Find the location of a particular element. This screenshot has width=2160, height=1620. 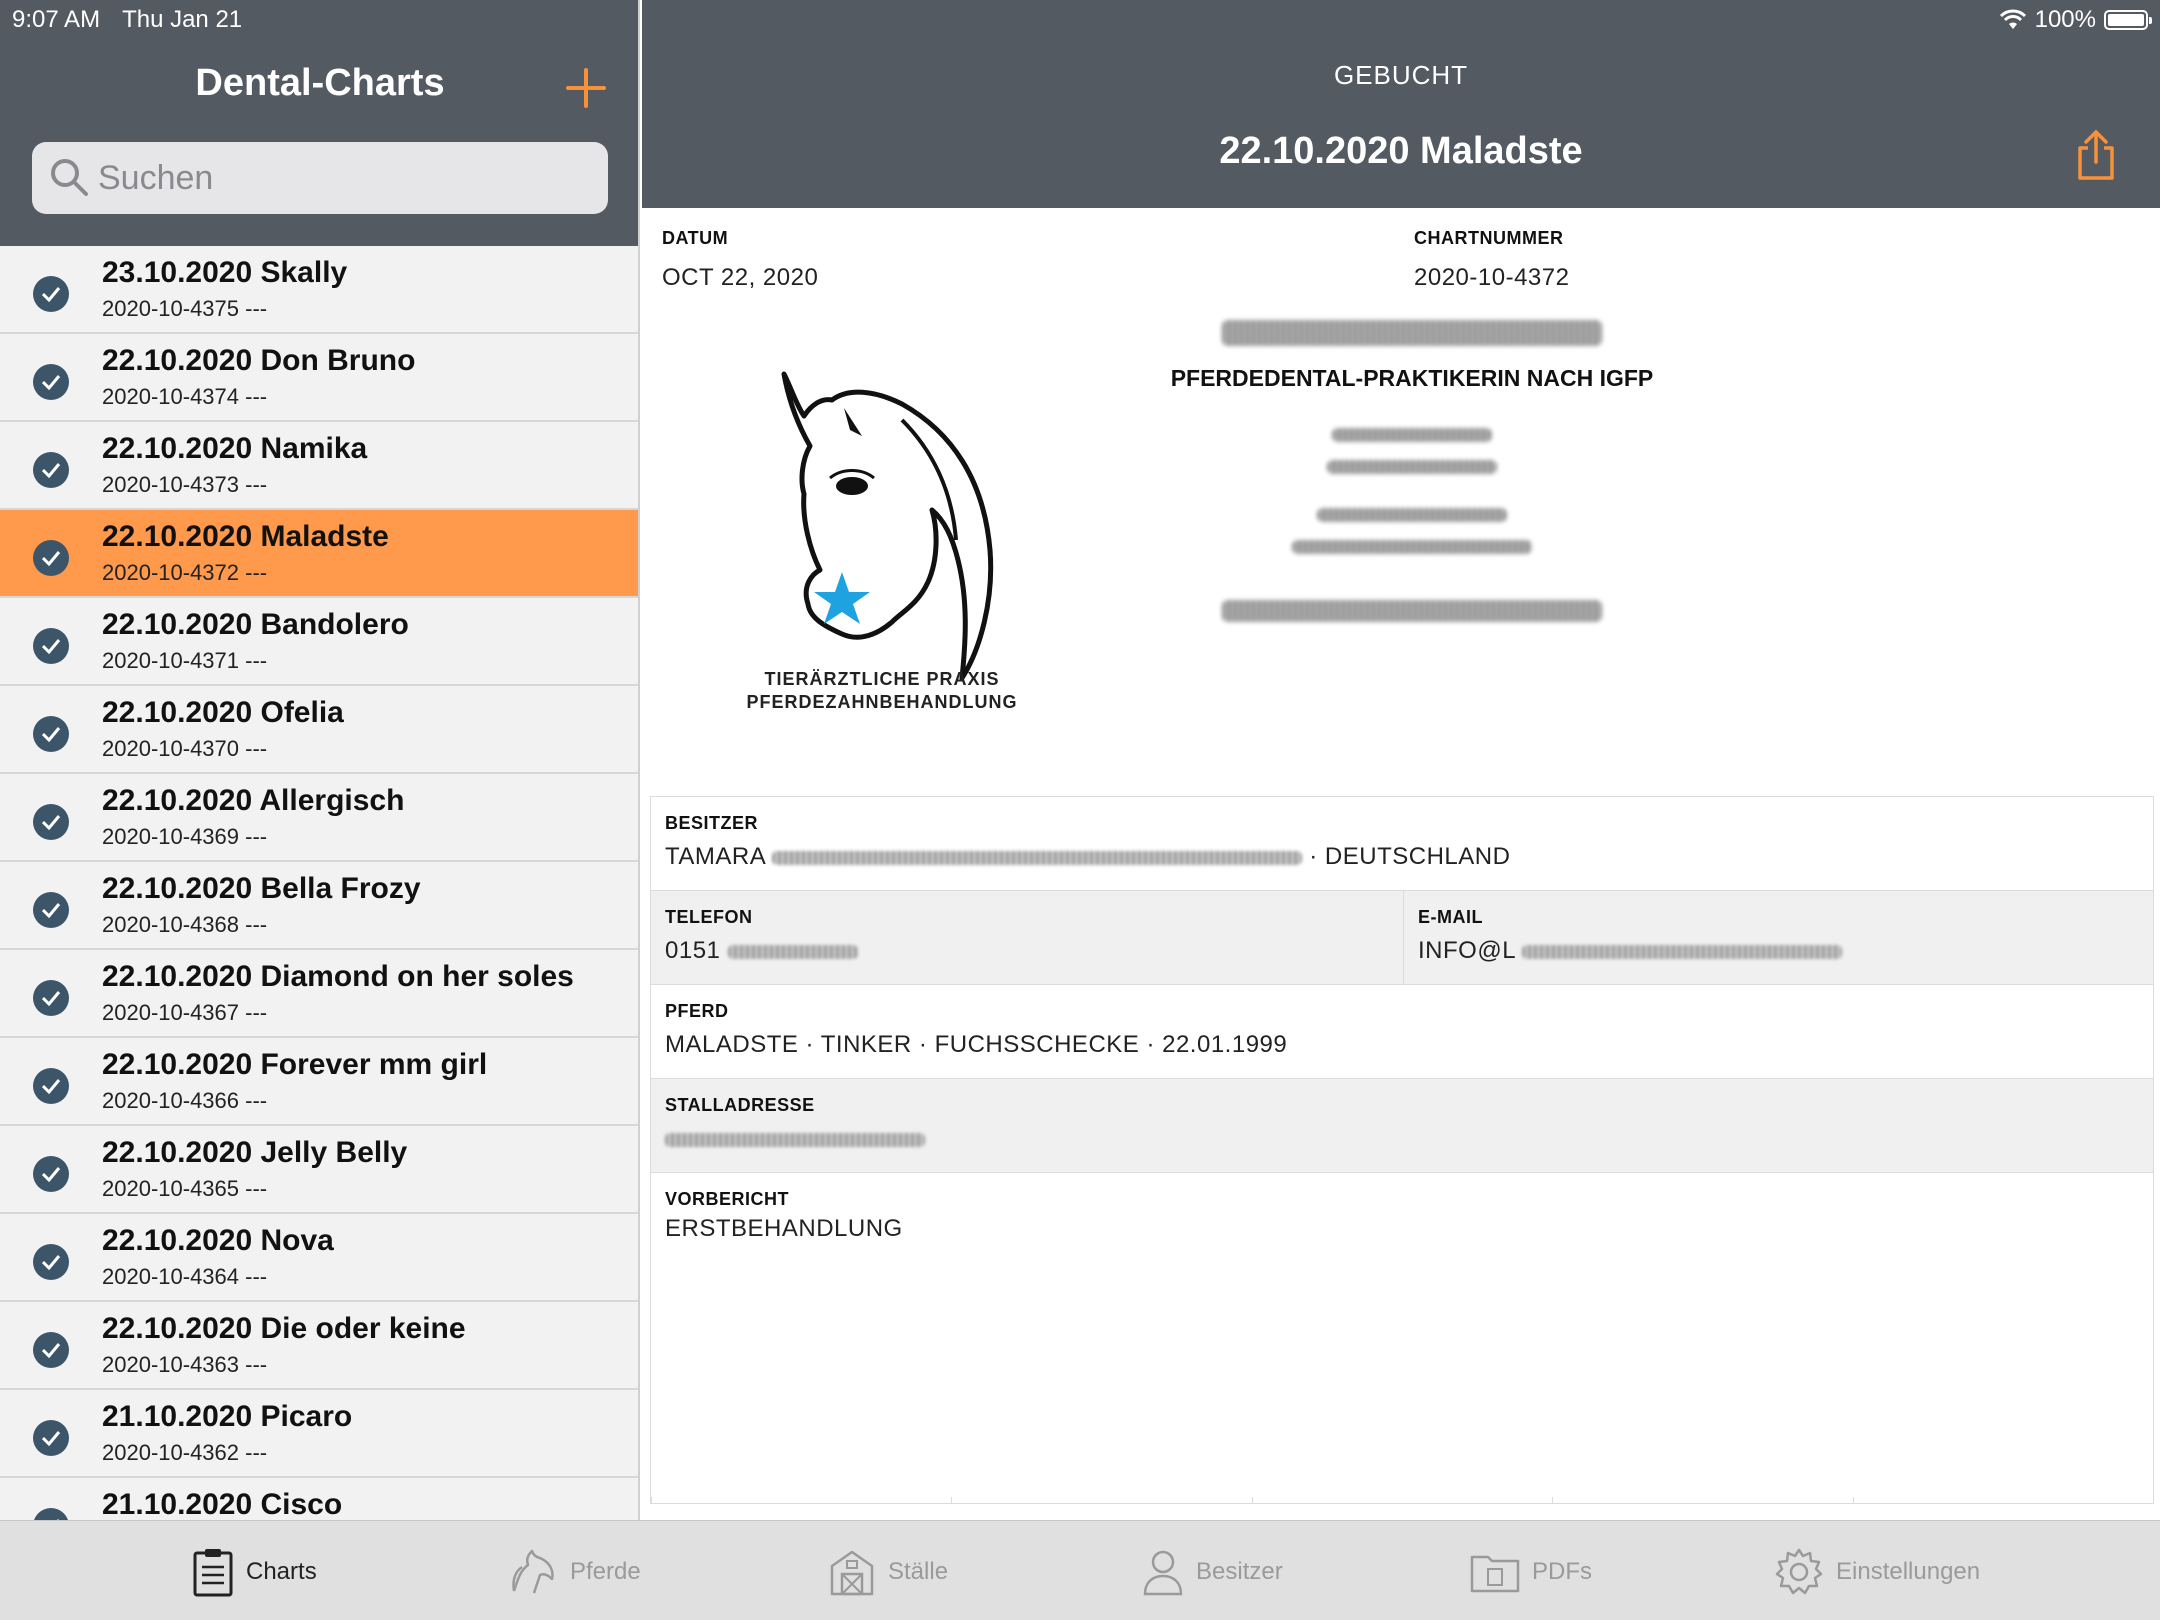

tab-charts: Charts is located at coordinates (254, 1572).